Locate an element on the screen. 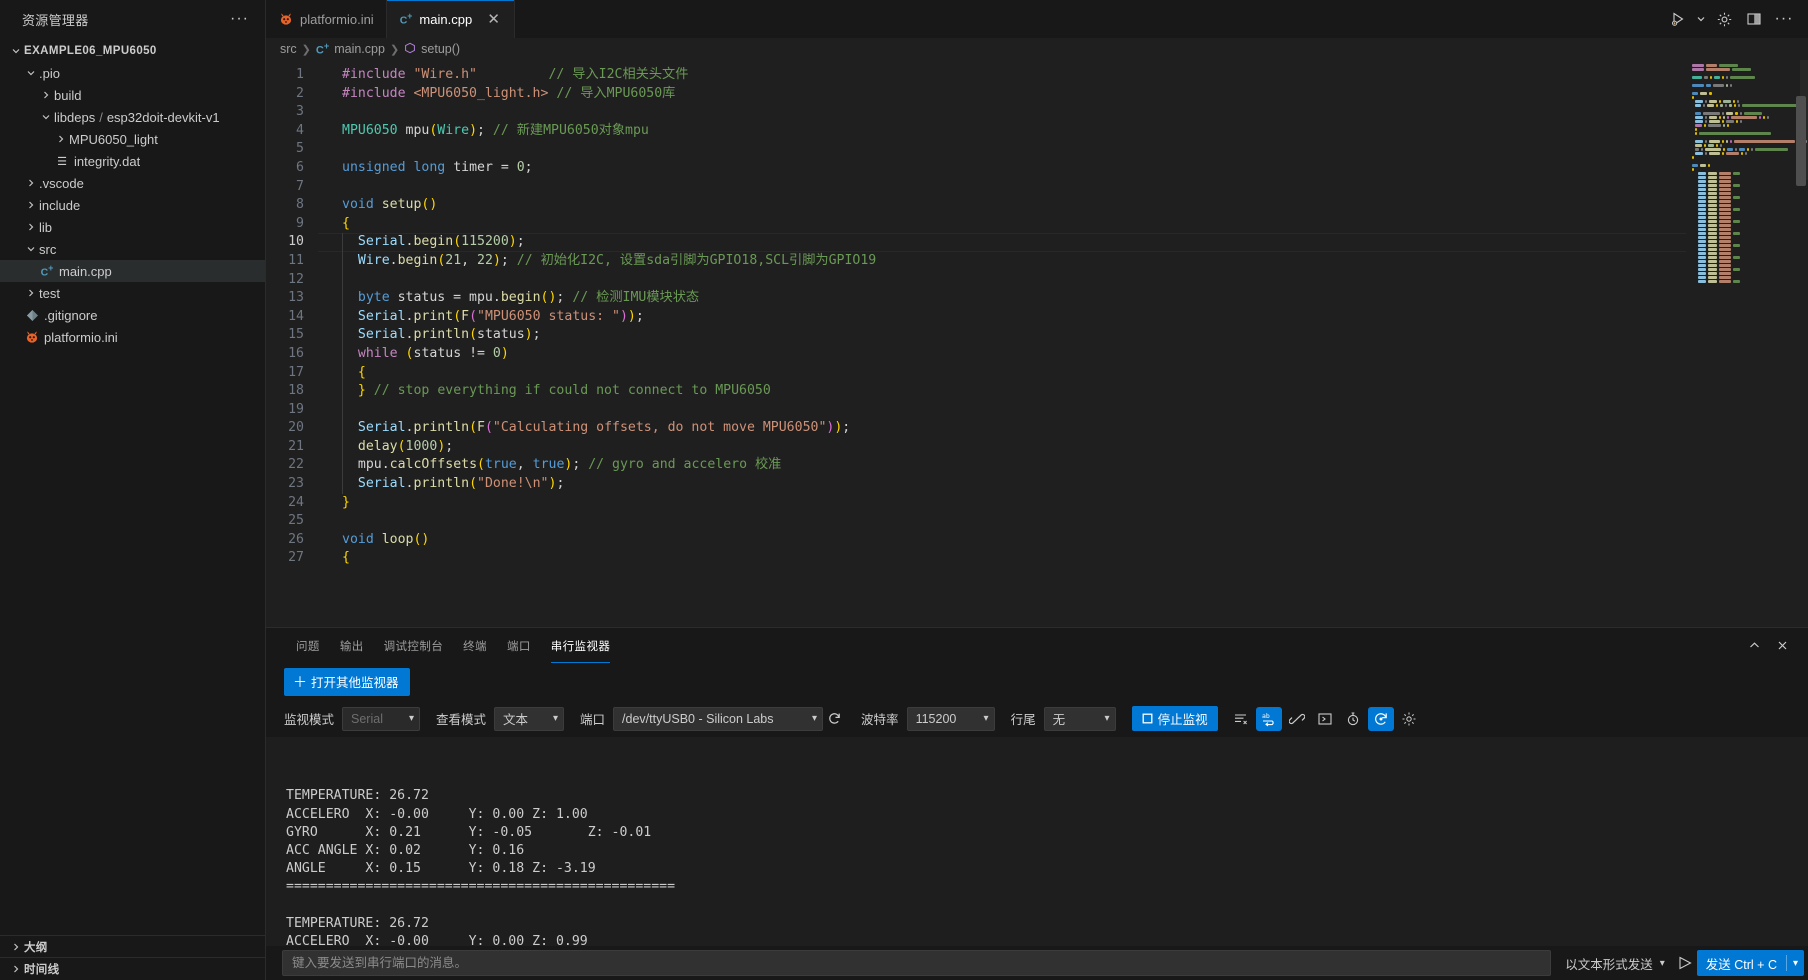 This screenshot has height=980, width=1808. line-number: 16 is located at coordinates (296, 353).